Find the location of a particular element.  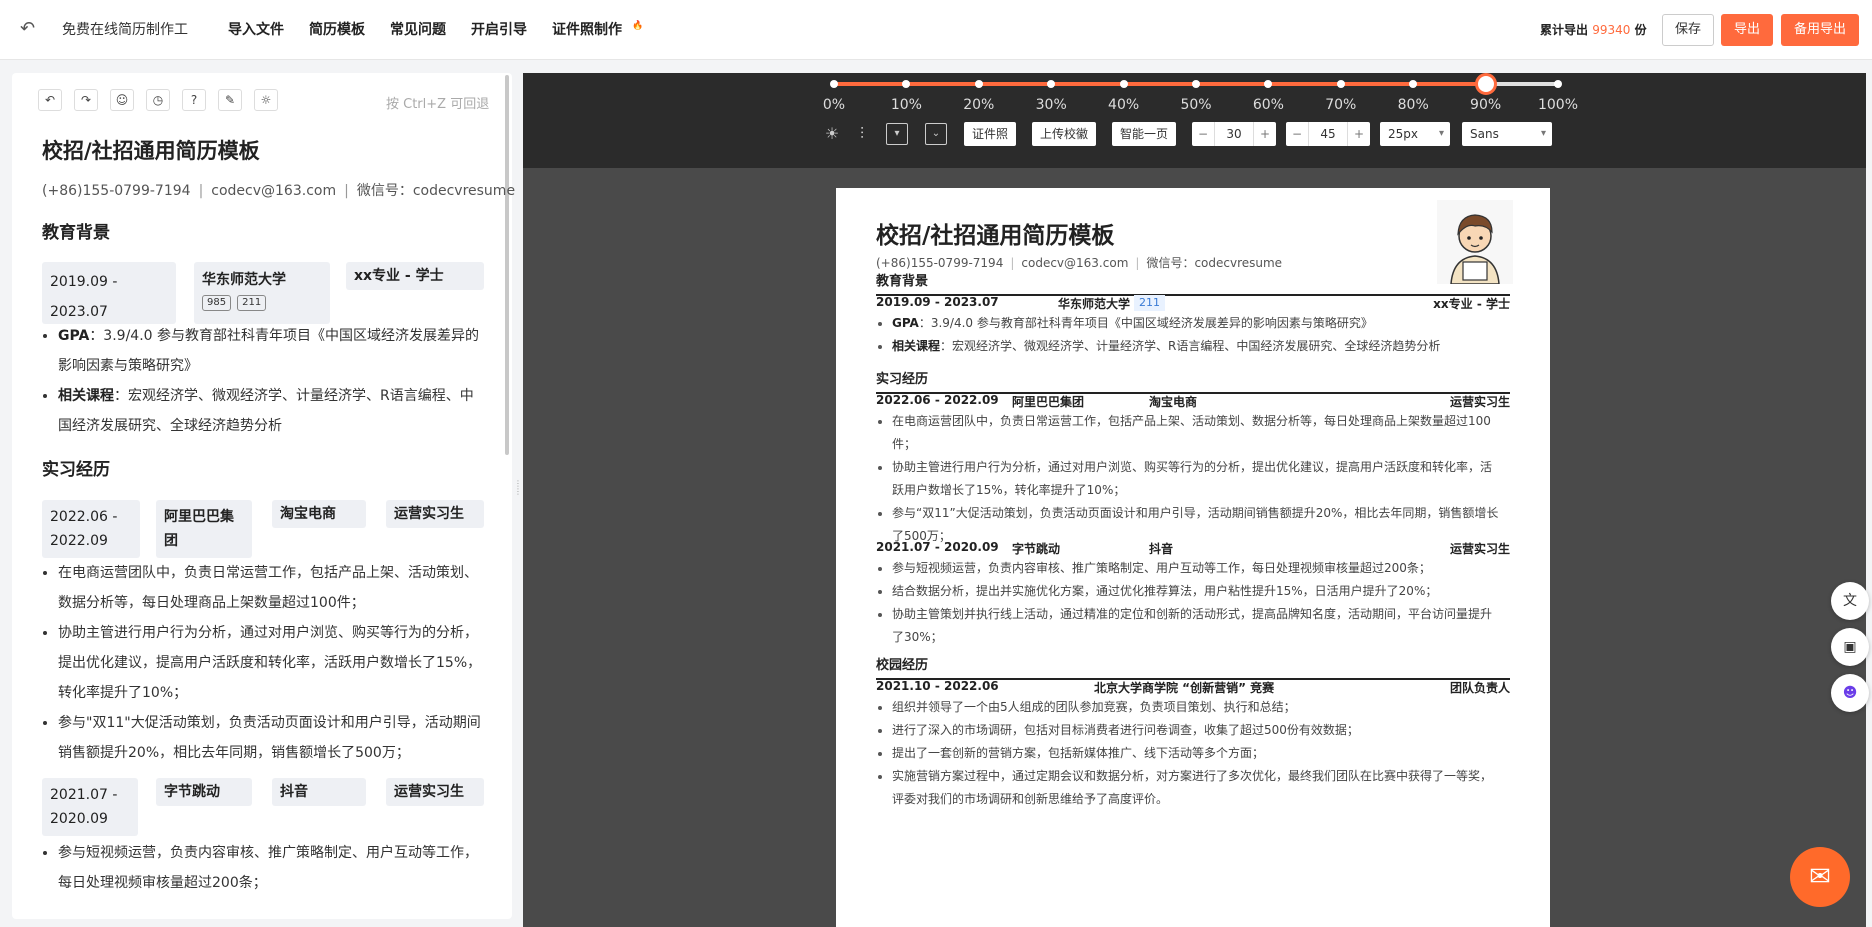

resume-edu-major: xx专业 - 学士 is located at coordinates (1471, 304).